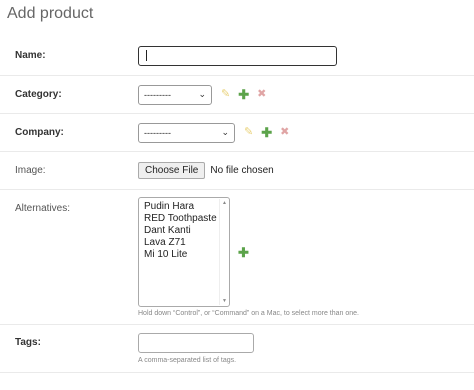  What do you see at coordinates (186, 255) in the screenshot?
I see `list-item: Mi 10 Lite` at bounding box center [186, 255].